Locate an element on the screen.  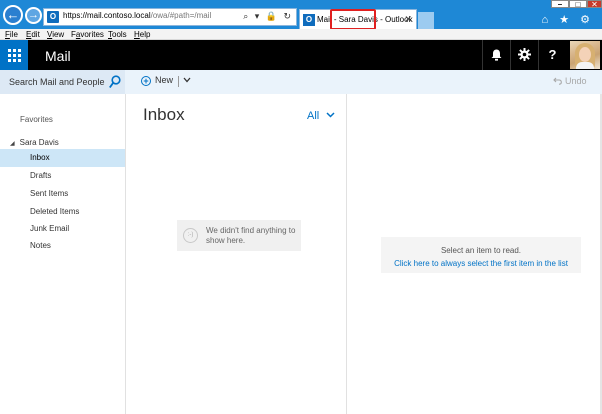
forward-button: → is located at coordinates (33, 15).